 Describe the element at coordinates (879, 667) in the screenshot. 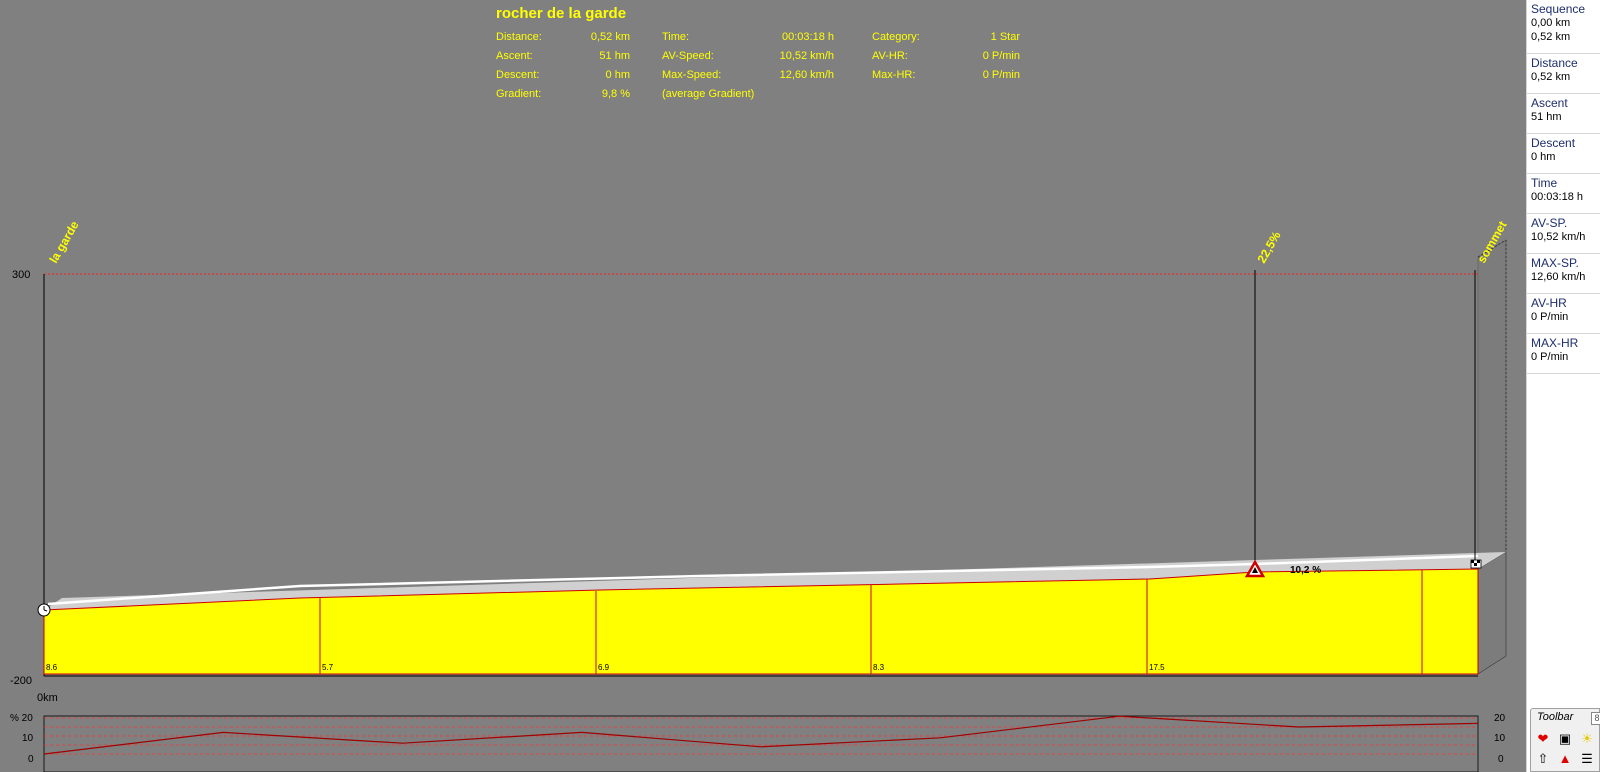

I see `segment-gradient-label: 8.3` at that location.